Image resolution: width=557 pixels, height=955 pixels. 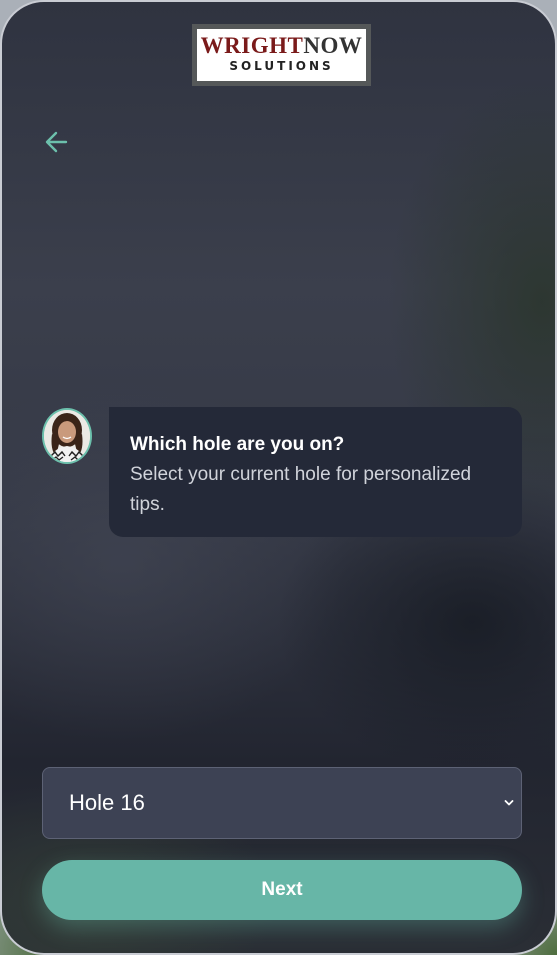 I want to click on logo-text-solutions: SOLUTIONS, so click(x=281, y=66).